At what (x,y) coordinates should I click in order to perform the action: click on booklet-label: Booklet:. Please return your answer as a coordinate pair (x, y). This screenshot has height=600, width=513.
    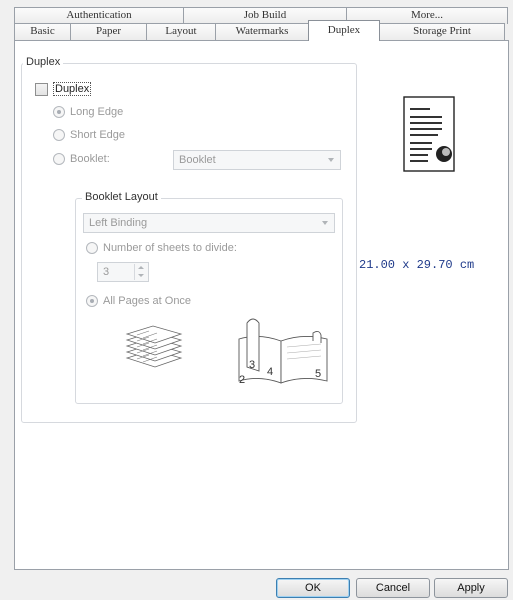
    Looking at the image, I should click on (90, 159).